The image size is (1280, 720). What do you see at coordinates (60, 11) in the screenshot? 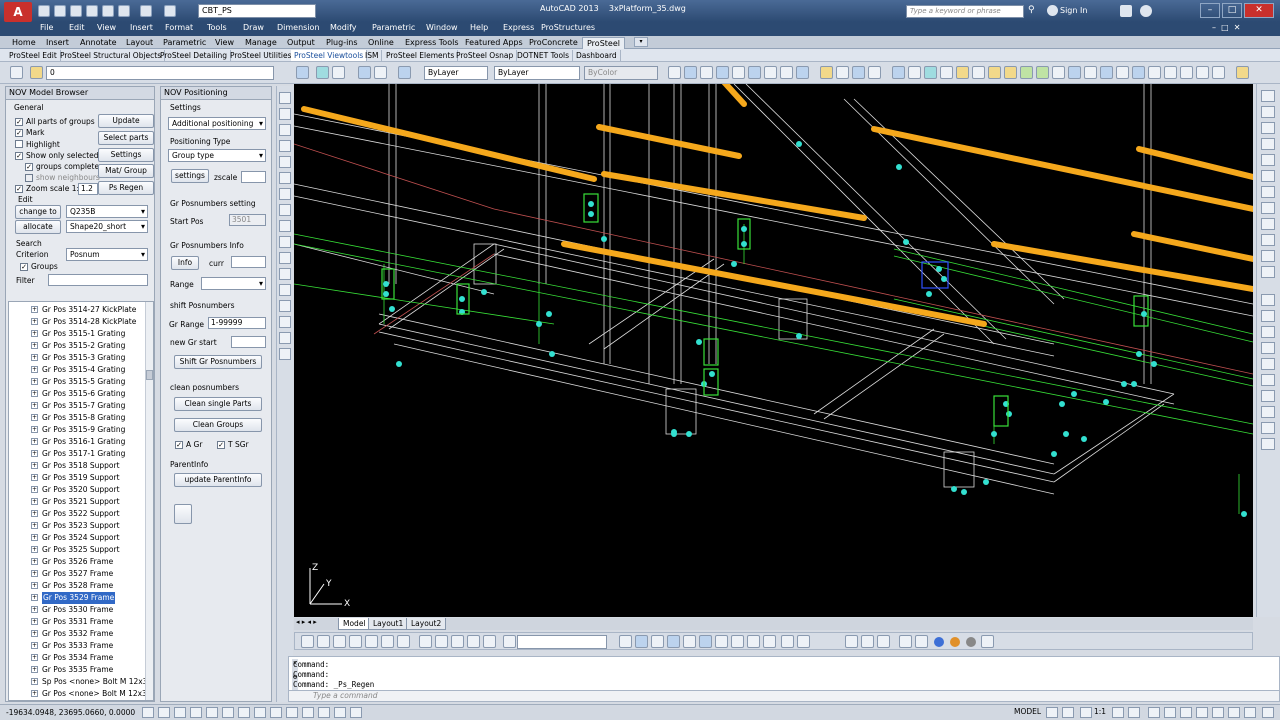
I see `open-file-icon` at bounding box center [60, 11].